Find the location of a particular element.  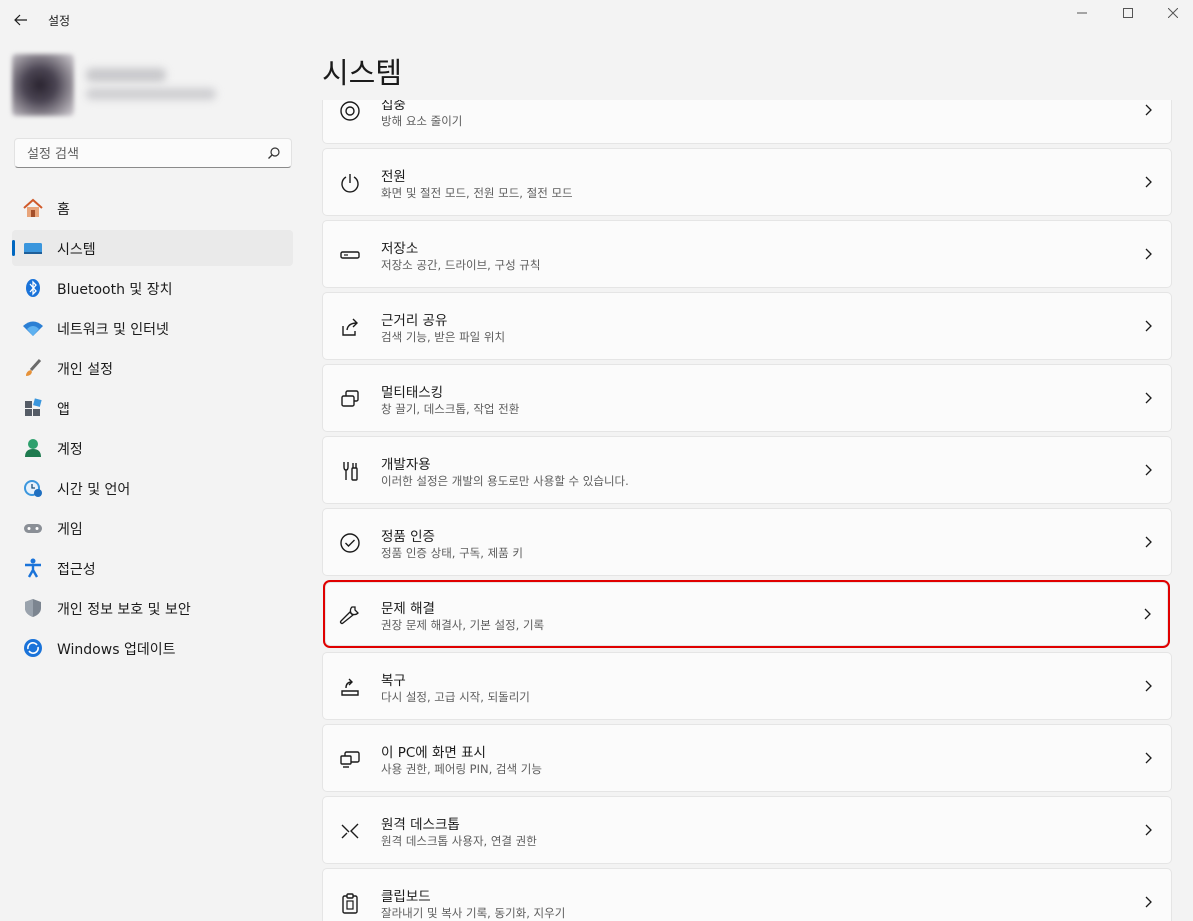

wifi-icon is located at coordinates (33, 328).